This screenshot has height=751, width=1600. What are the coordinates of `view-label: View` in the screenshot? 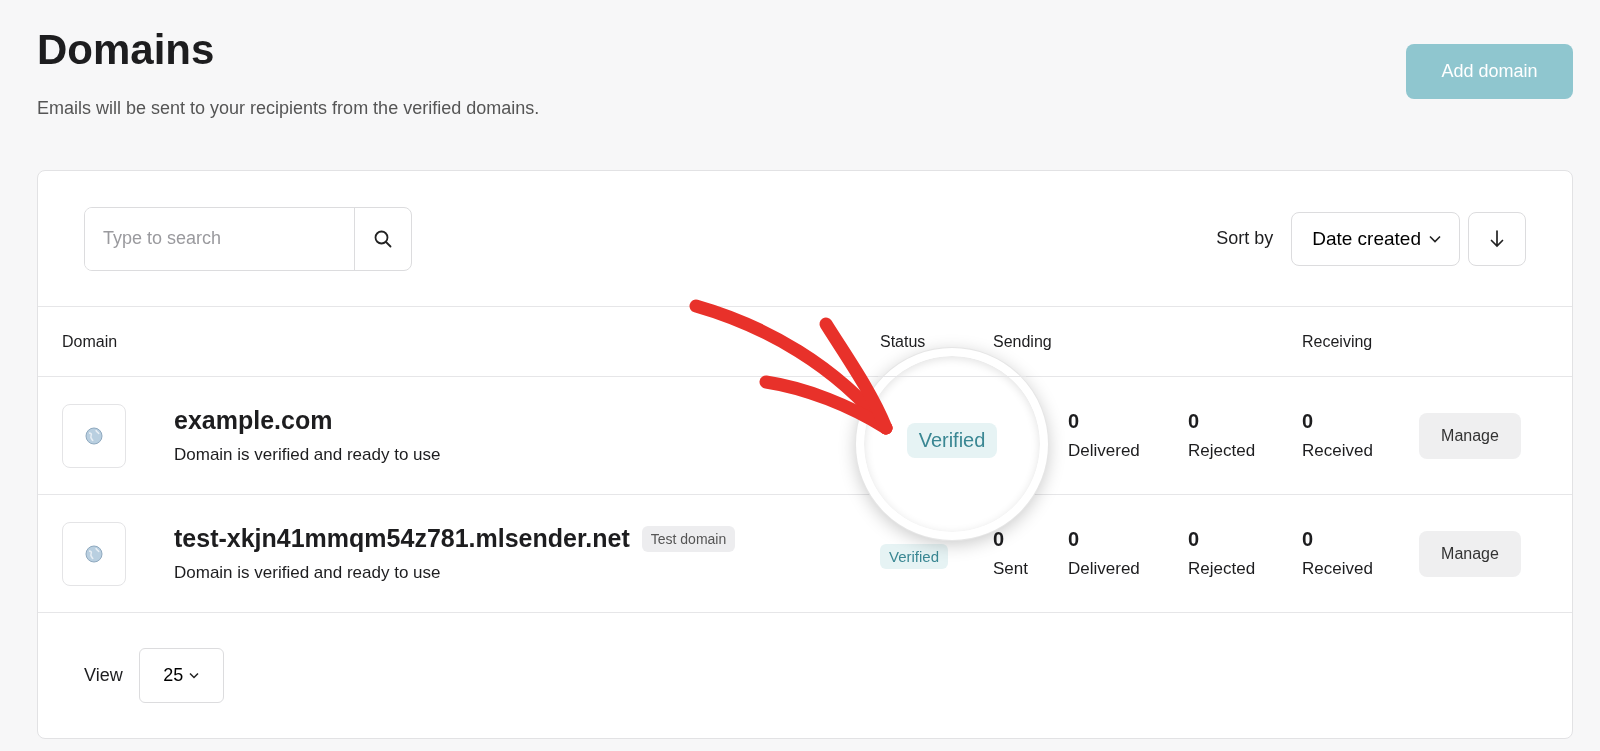 It's located at (103, 675).